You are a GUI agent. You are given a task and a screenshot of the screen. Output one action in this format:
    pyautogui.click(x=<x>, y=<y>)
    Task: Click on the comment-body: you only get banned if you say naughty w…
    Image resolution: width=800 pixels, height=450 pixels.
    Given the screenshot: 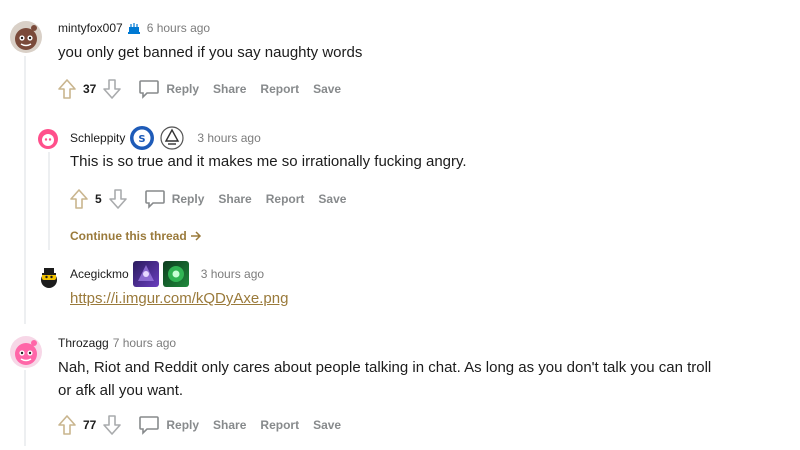 What is the action you would take?
    pyautogui.click(x=210, y=52)
    